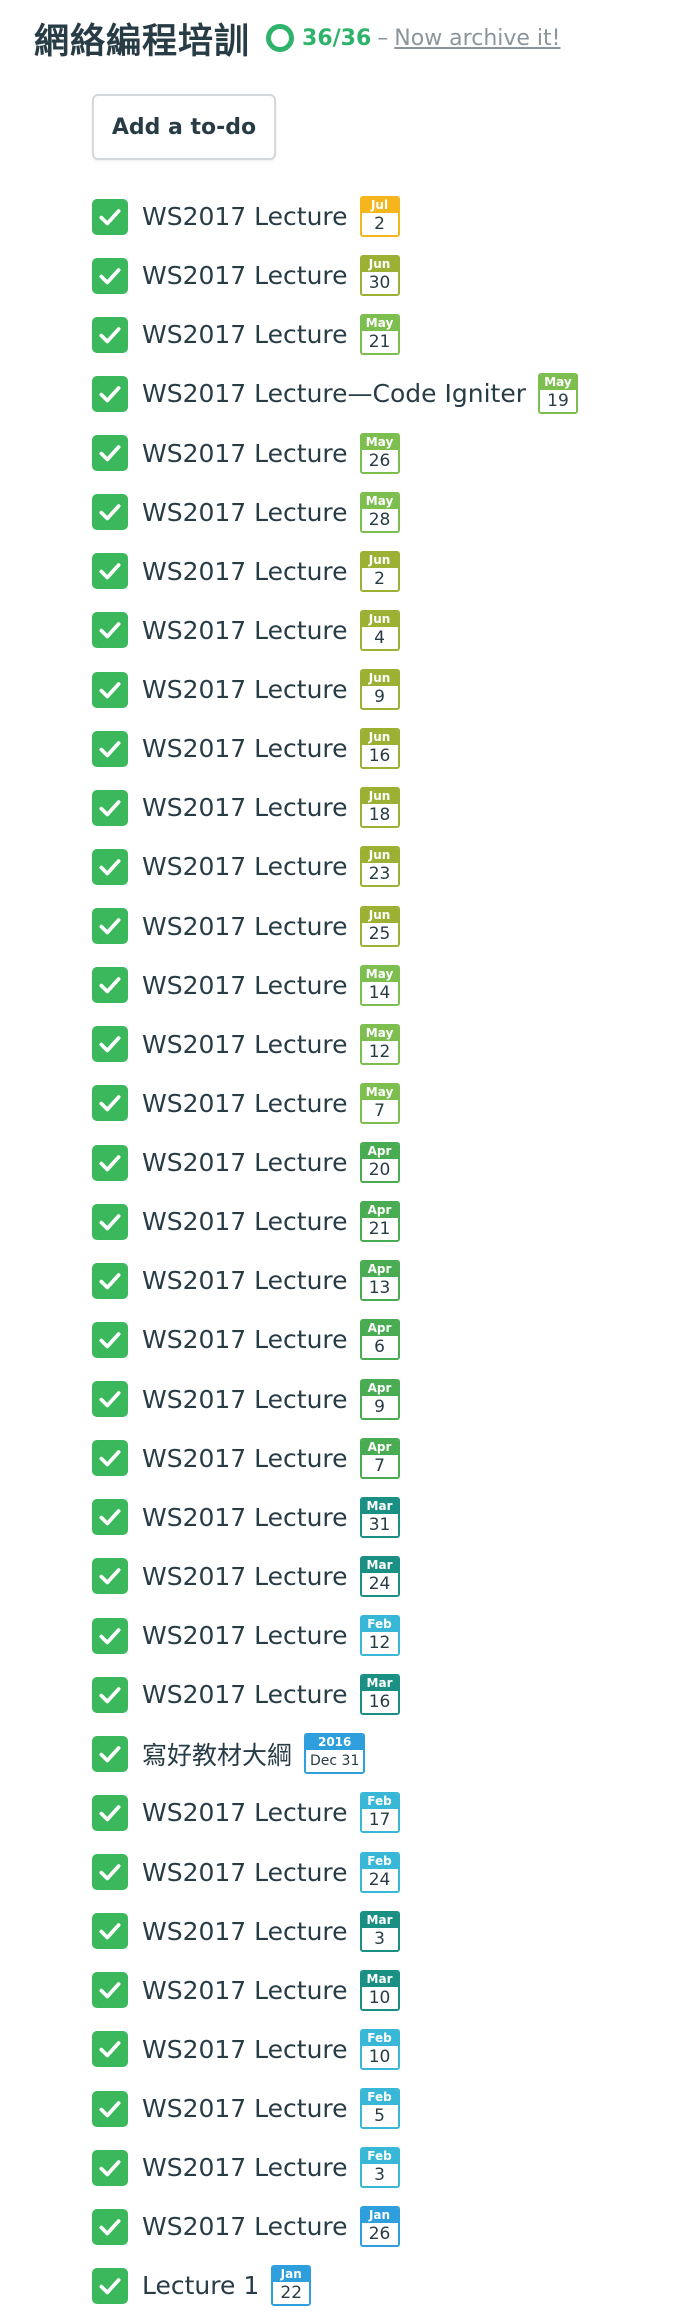 This screenshot has height=2316, width=680. What do you see at coordinates (382, 1339) in the screenshot?
I see `todo-item: WS2017 Lecture Apr 6` at bounding box center [382, 1339].